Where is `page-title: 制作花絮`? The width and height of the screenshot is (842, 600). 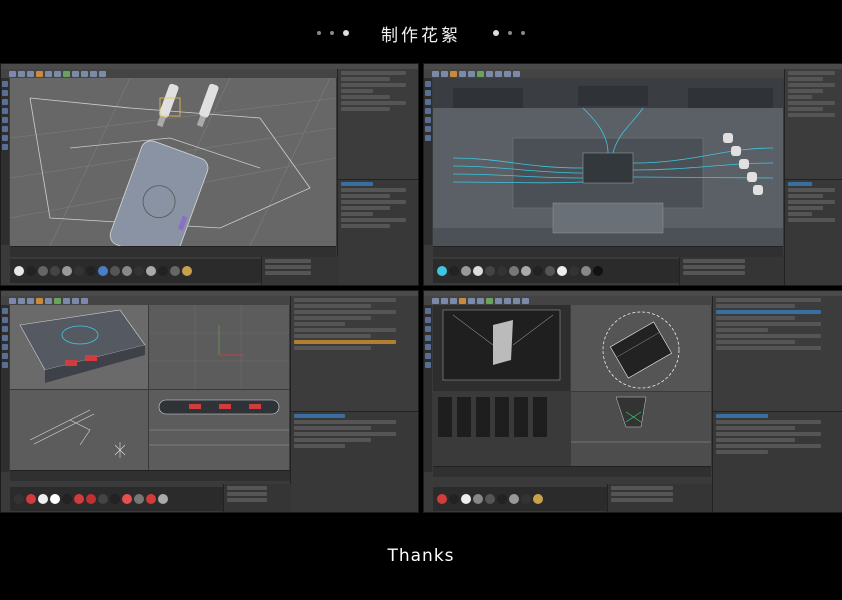 page-title: 制作花絮 is located at coordinates (421, 35).